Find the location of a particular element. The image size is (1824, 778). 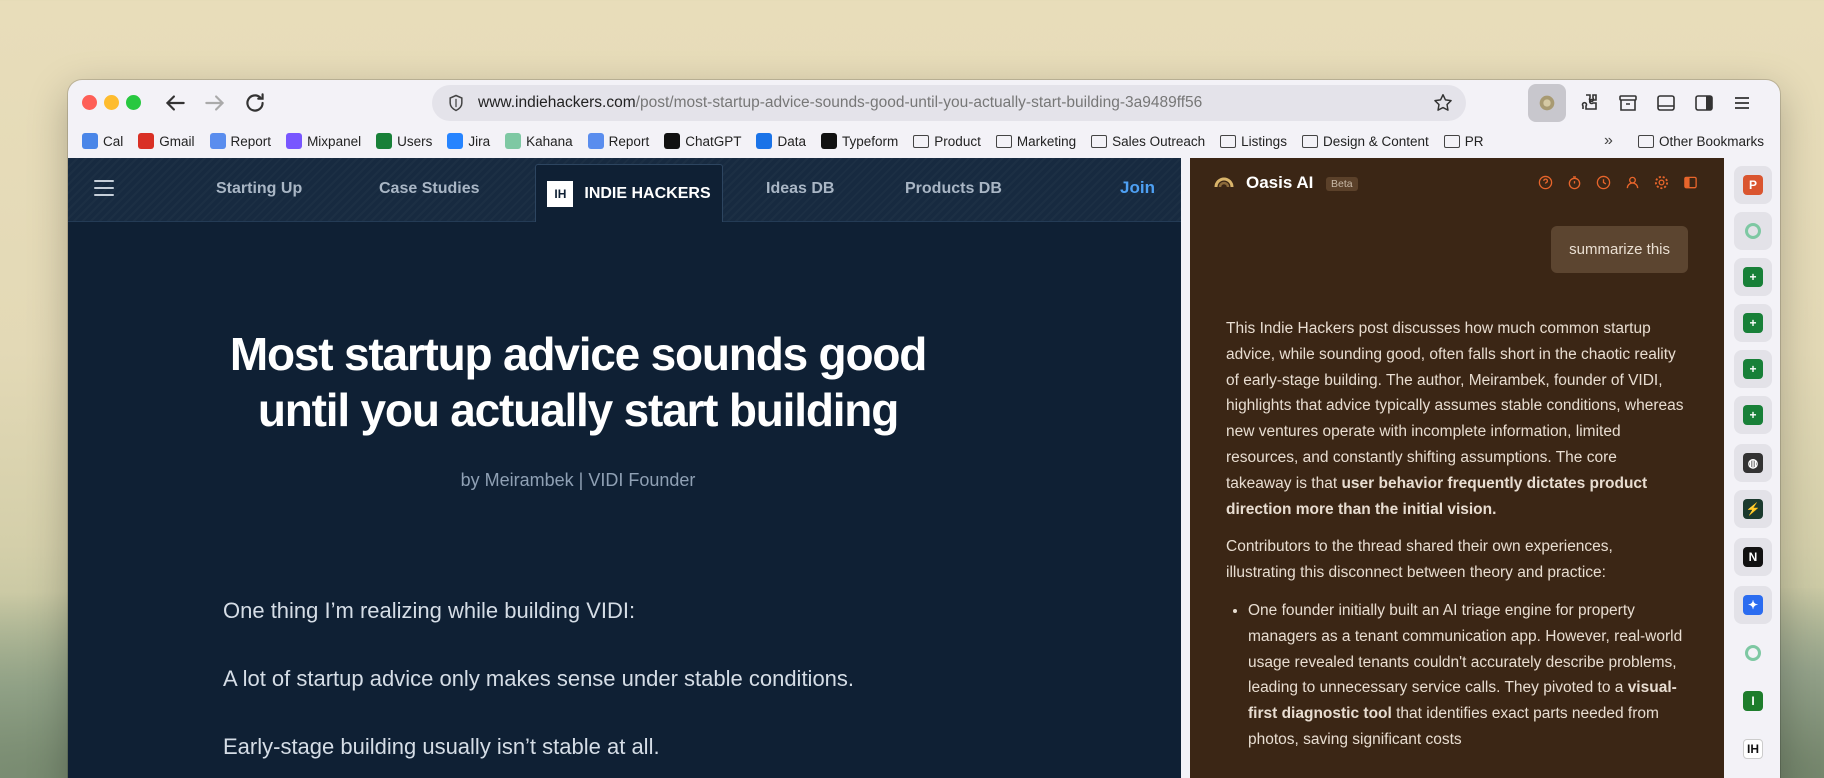

bookmark-product: Product is located at coordinates (947, 141).